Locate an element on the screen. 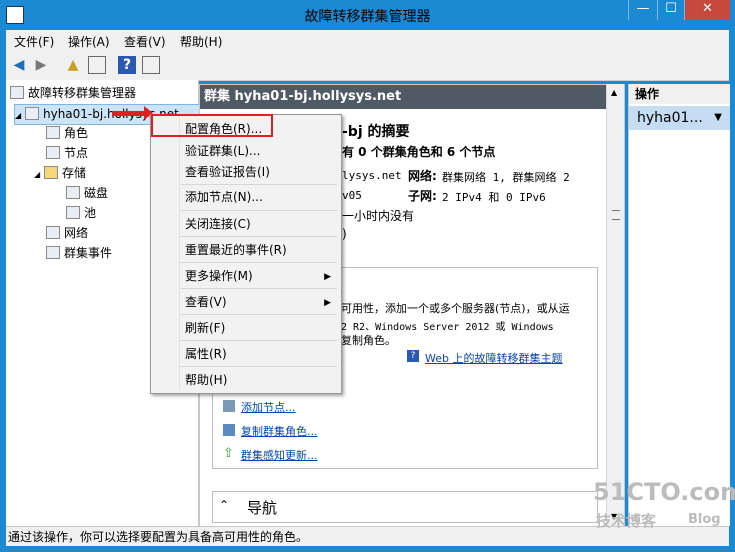  configure-text-3: 复制角色。 is located at coordinates (368, 340).